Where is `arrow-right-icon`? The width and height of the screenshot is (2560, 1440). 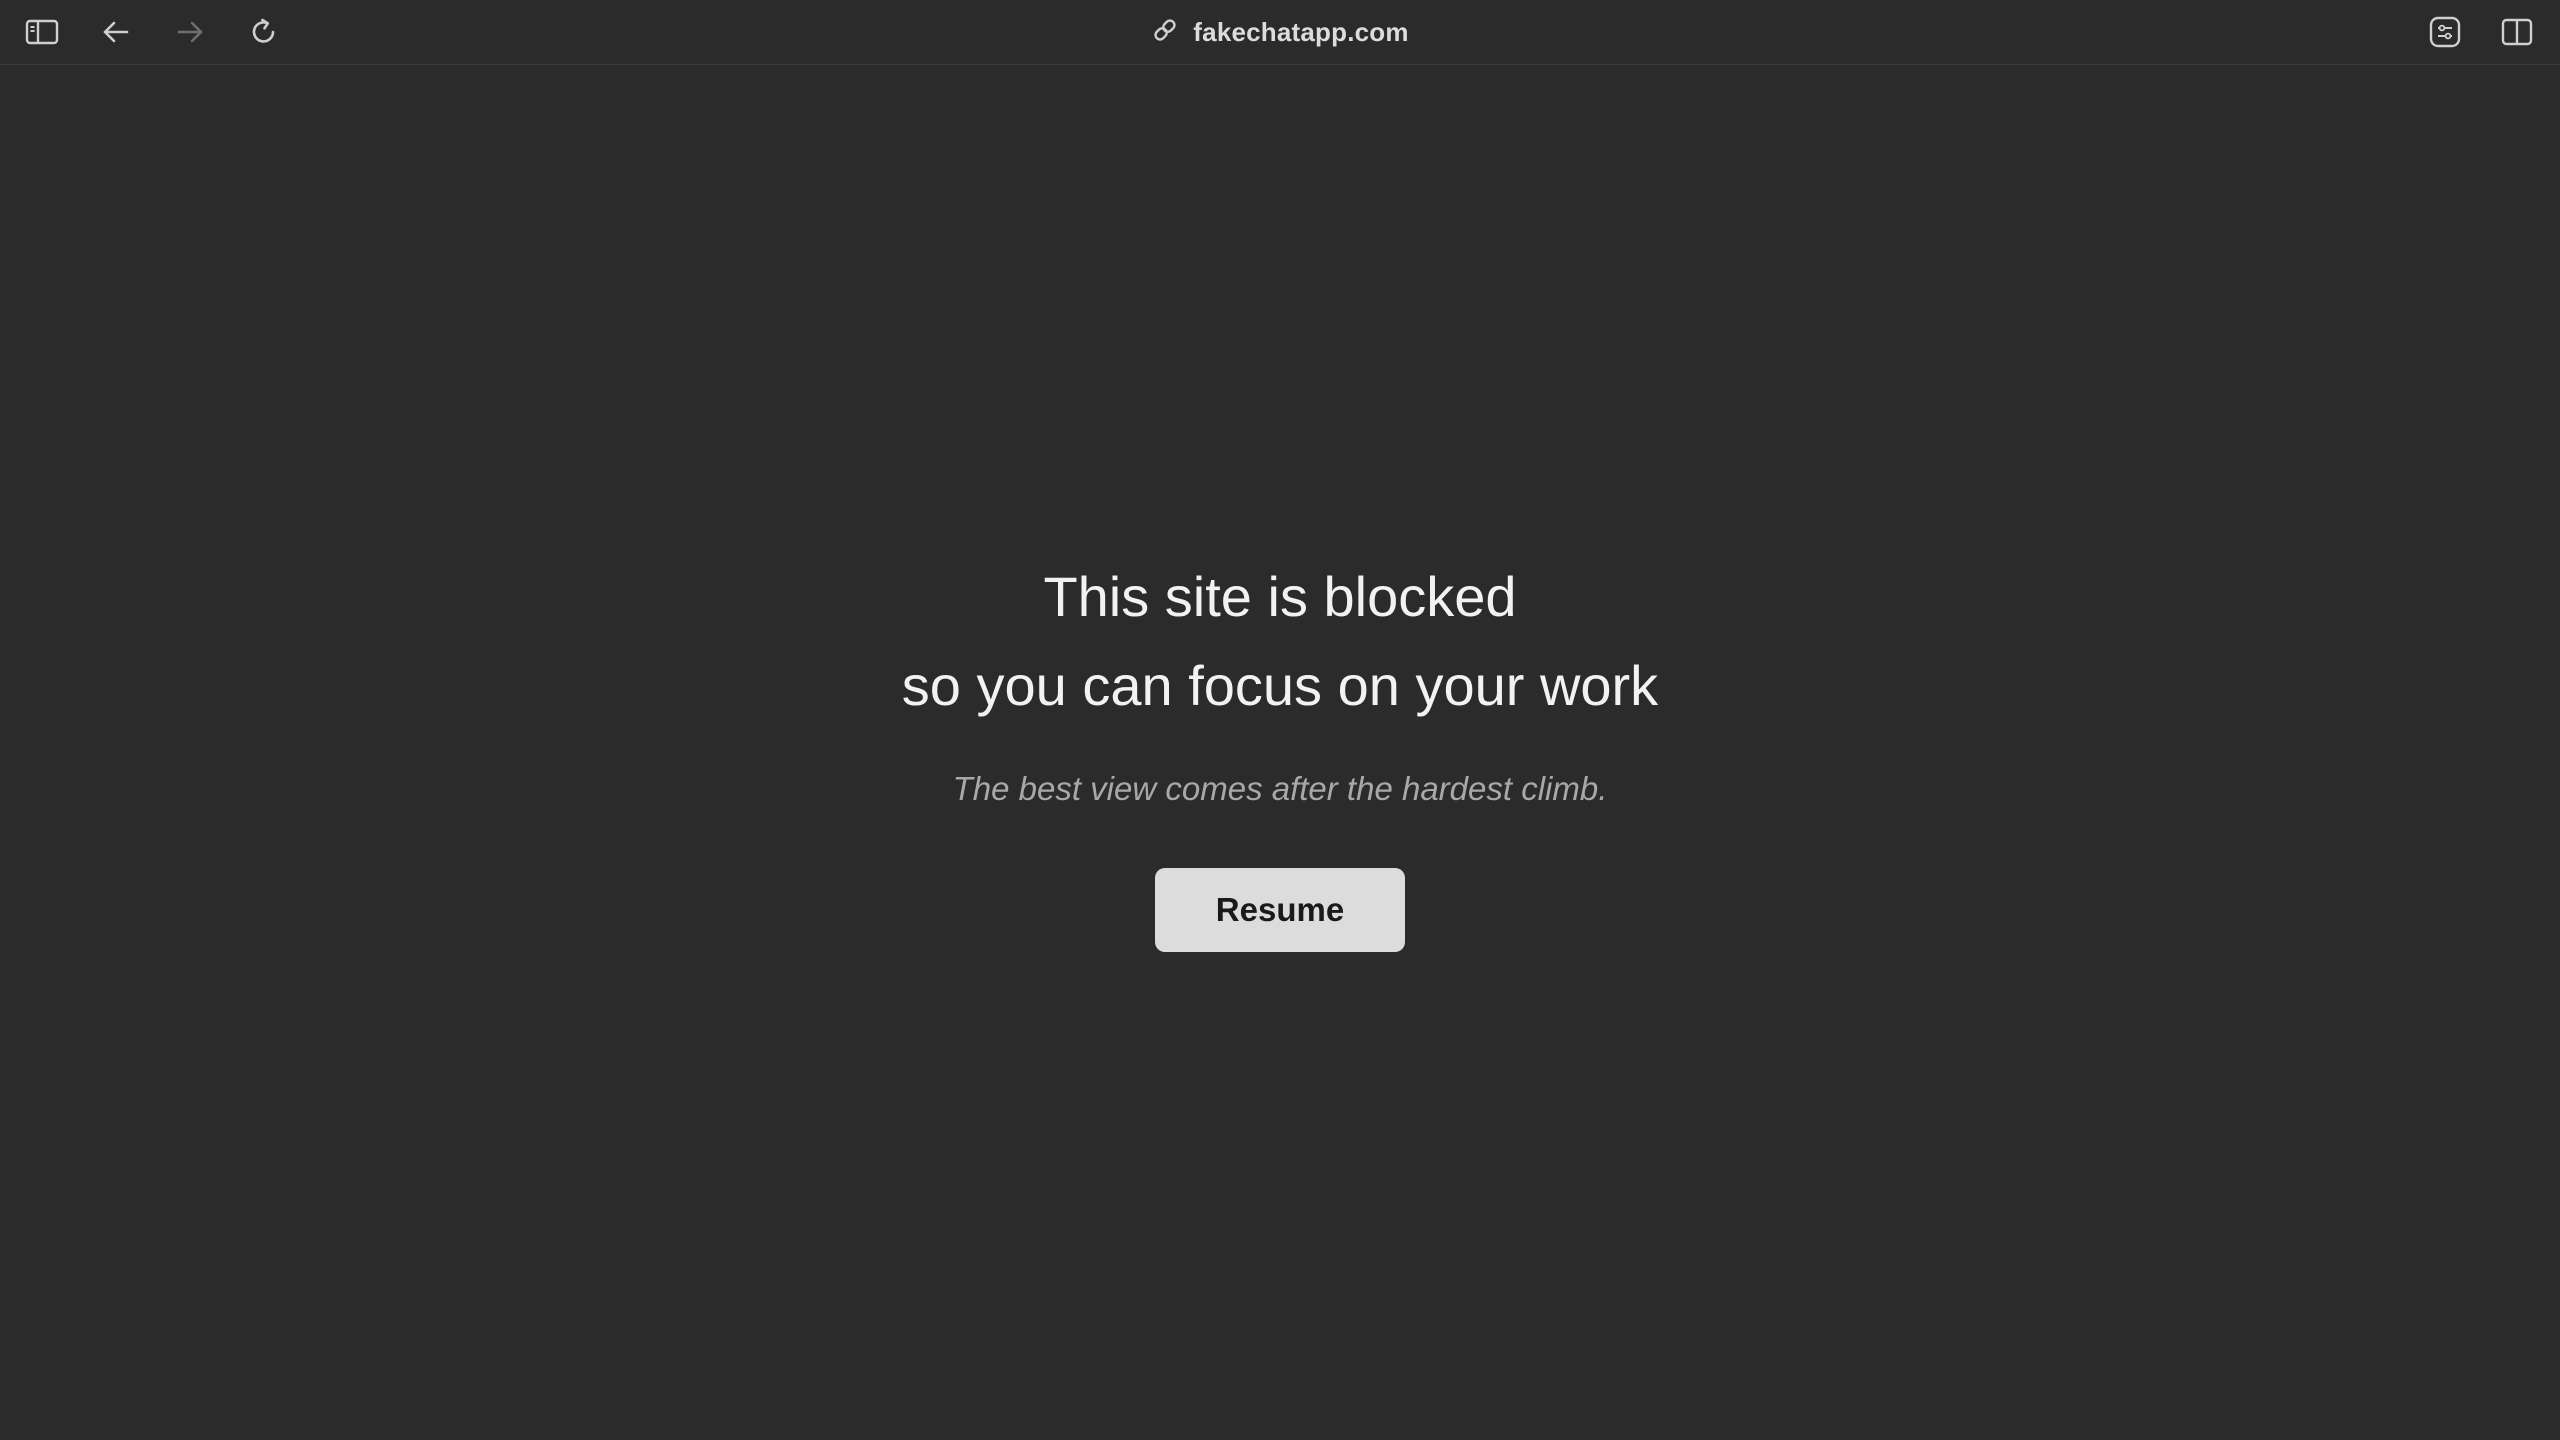 arrow-right-icon is located at coordinates (190, 32).